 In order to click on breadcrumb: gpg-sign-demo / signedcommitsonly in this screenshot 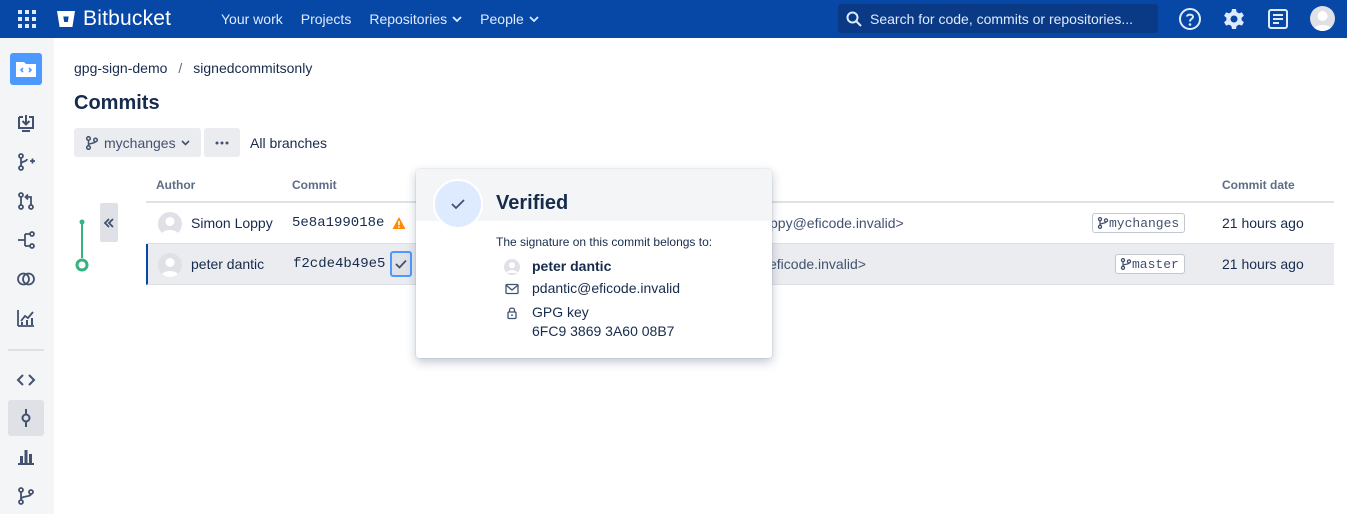, I will do `click(193, 68)`.